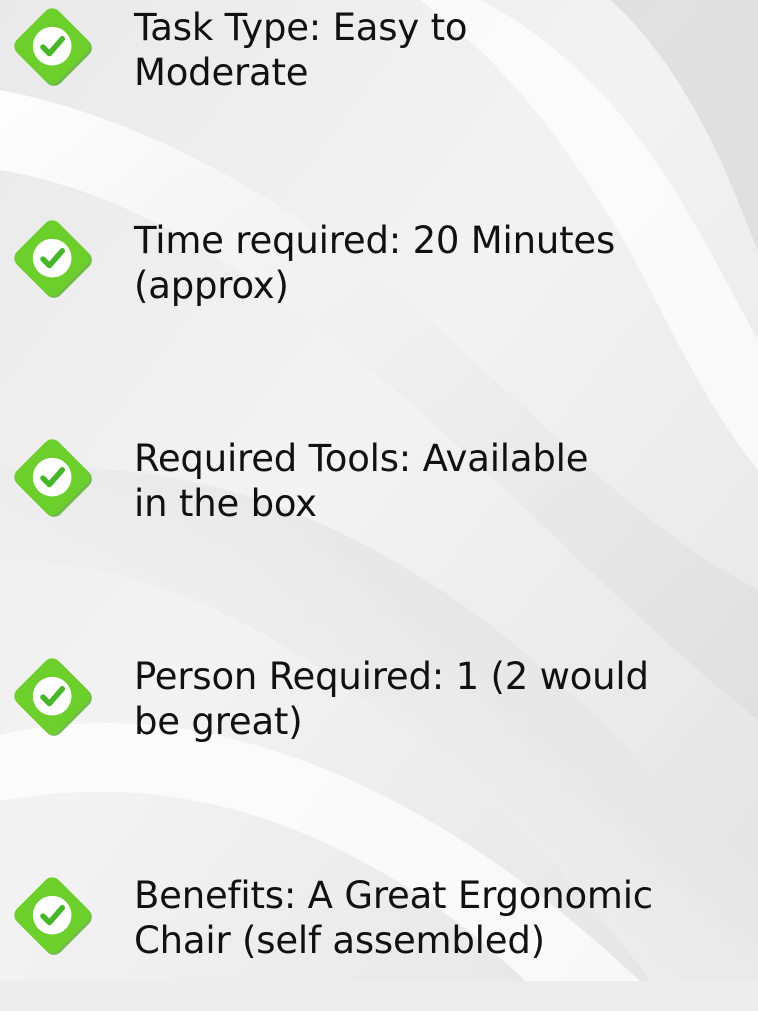 This screenshot has height=1011, width=758. I want to click on benefit-item-label-line-1: Required Tools: Available, so click(361, 458).